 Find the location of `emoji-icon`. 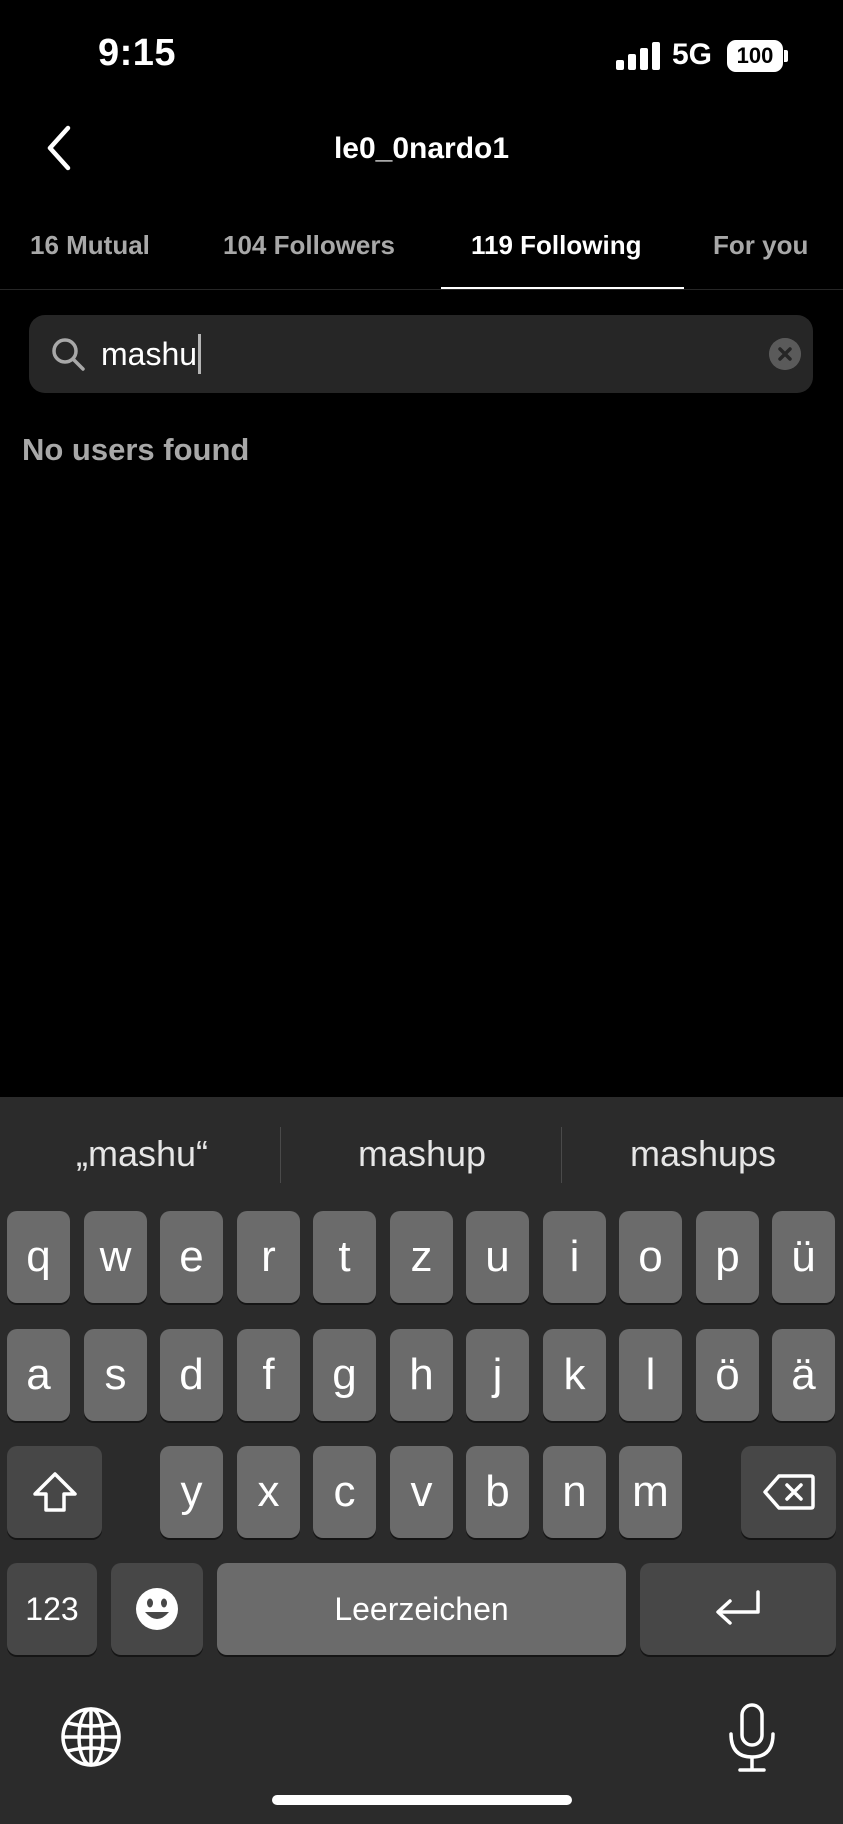

emoji-icon is located at coordinates (157, 1609).